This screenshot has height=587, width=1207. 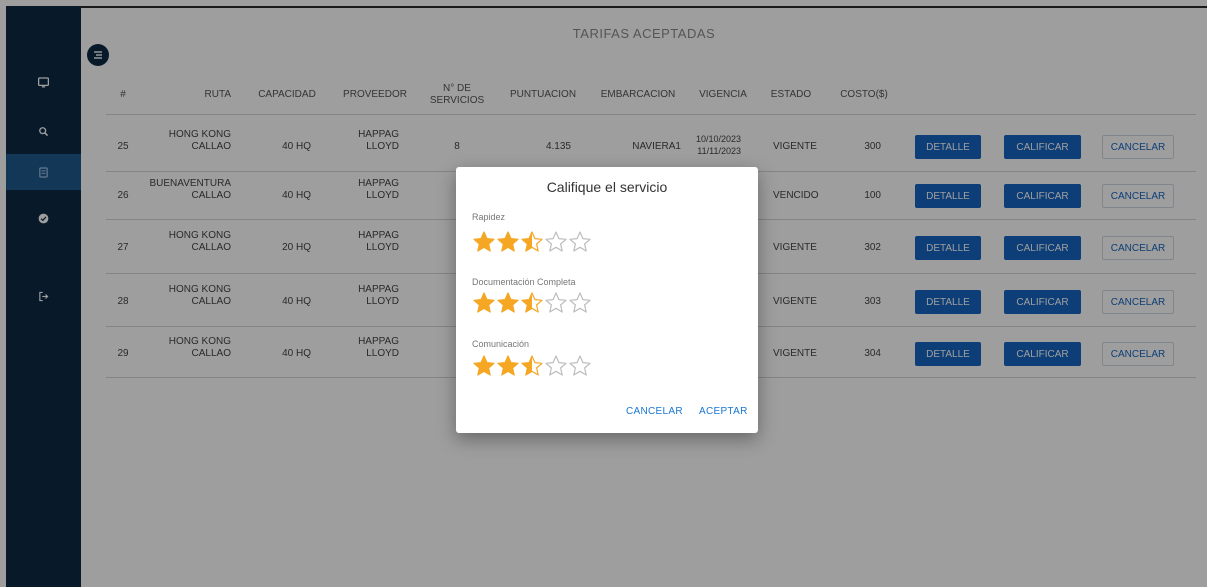 What do you see at coordinates (607, 187) in the screenshot?
I see `dialog-title: Califique el servicio` at bounding box center [607, 187].